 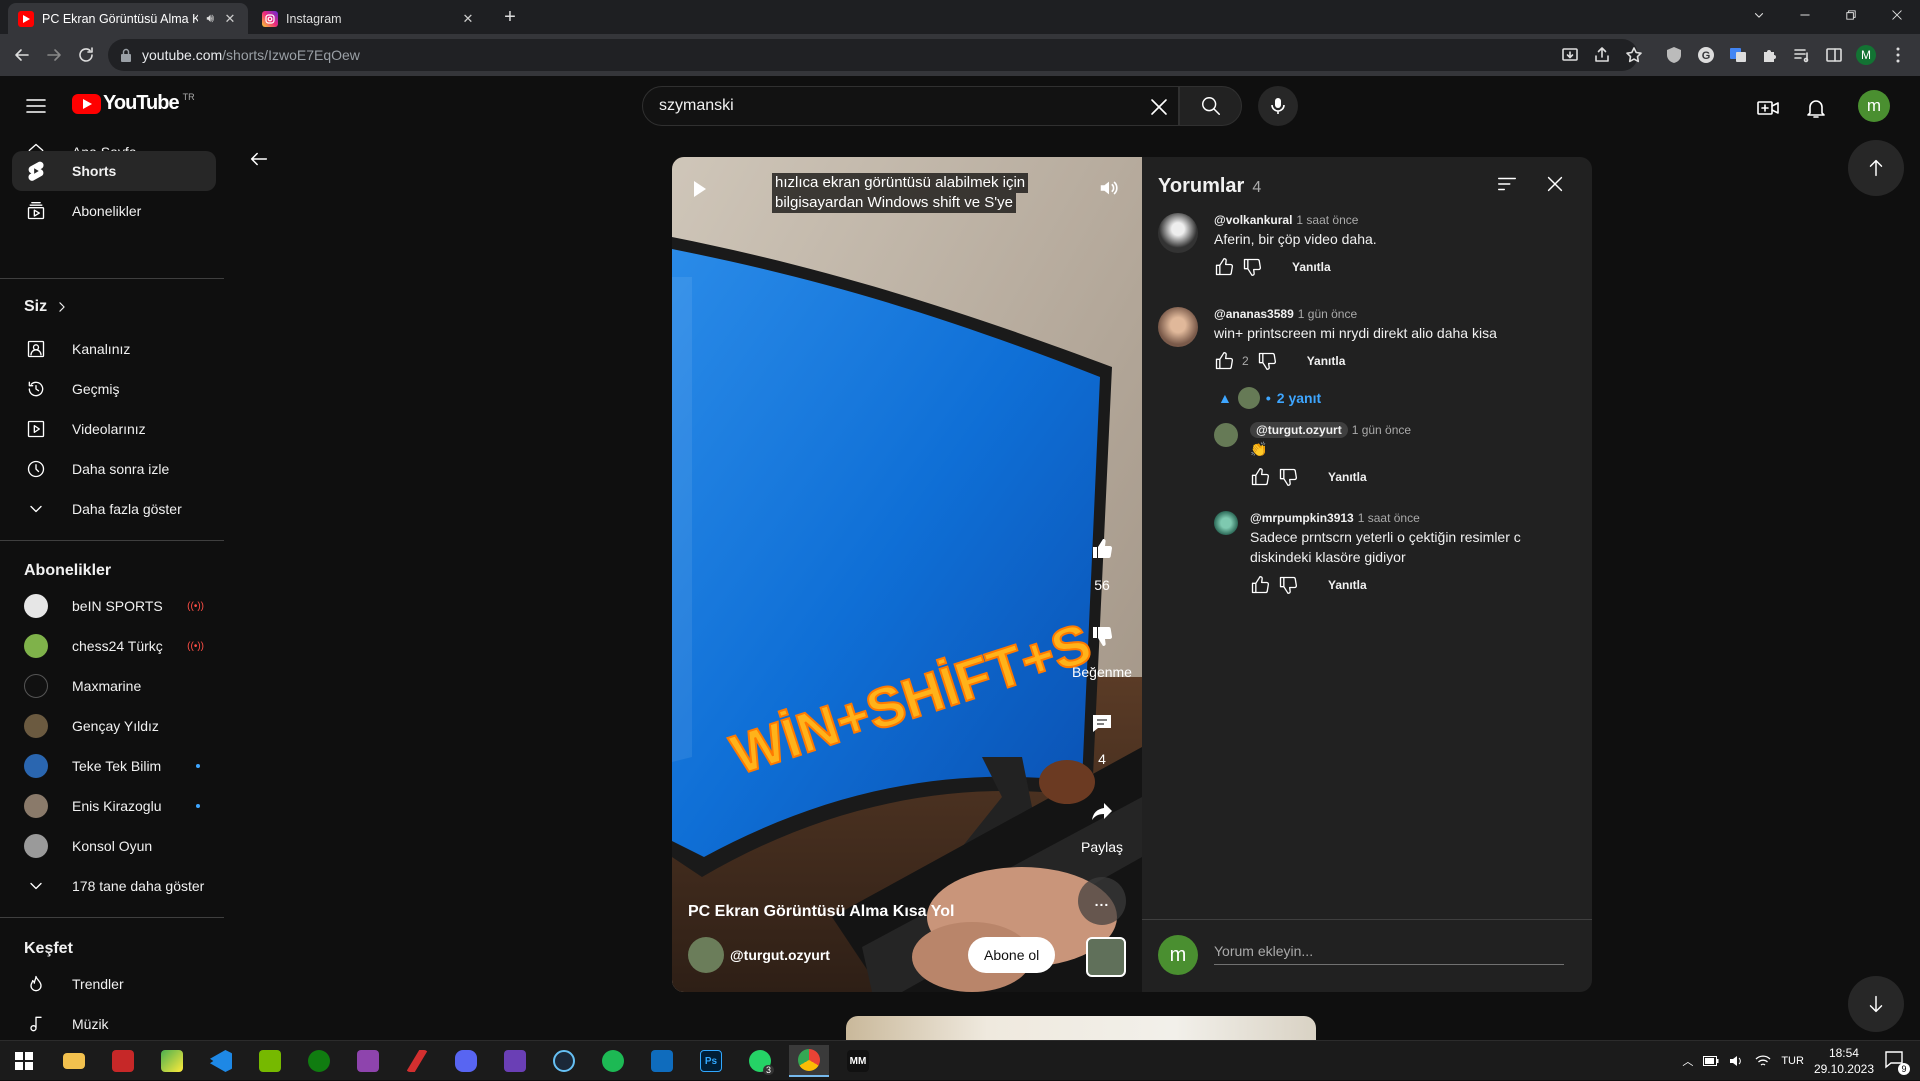 I want to click on sidebar-item-subscriptions: Abonelikler, so click(x=114, y=211).